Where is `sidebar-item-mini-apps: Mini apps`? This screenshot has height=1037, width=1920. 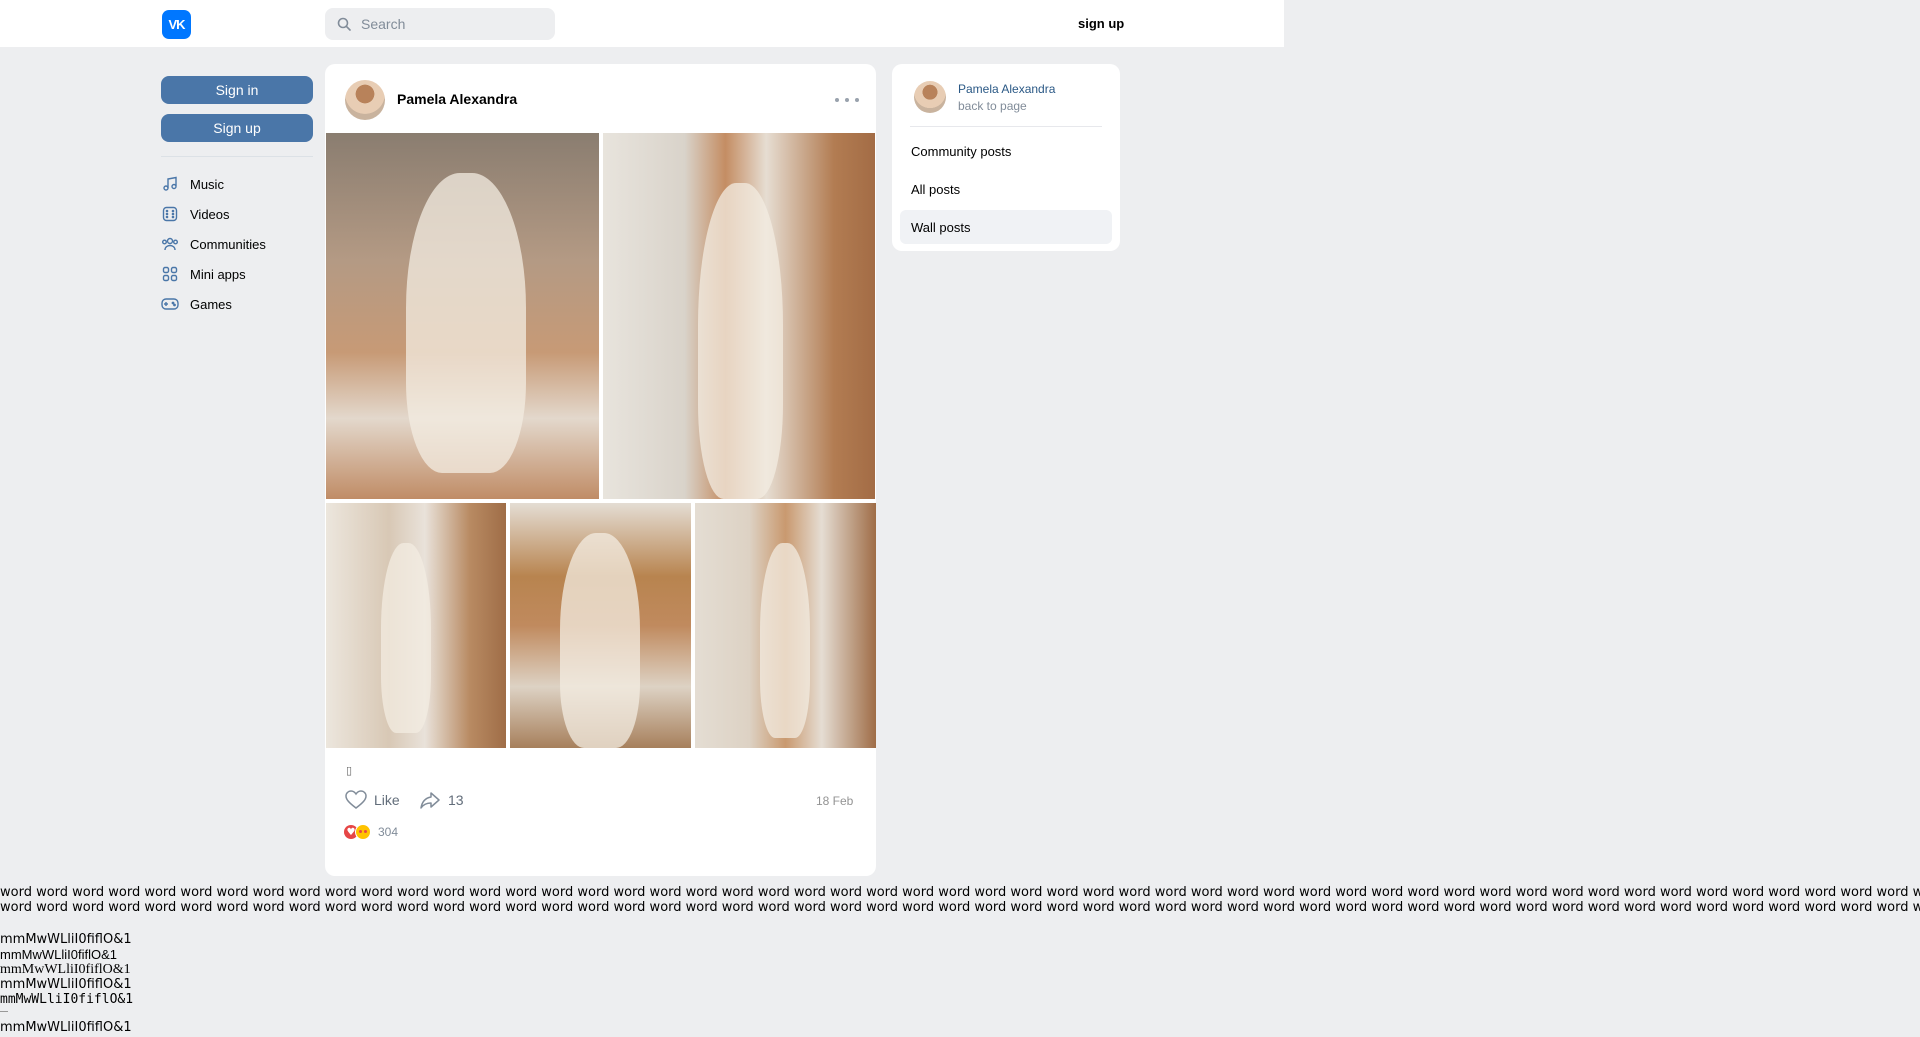
sidebar-item-mini-apps: Mini apps is located at coordinates (237, 274).